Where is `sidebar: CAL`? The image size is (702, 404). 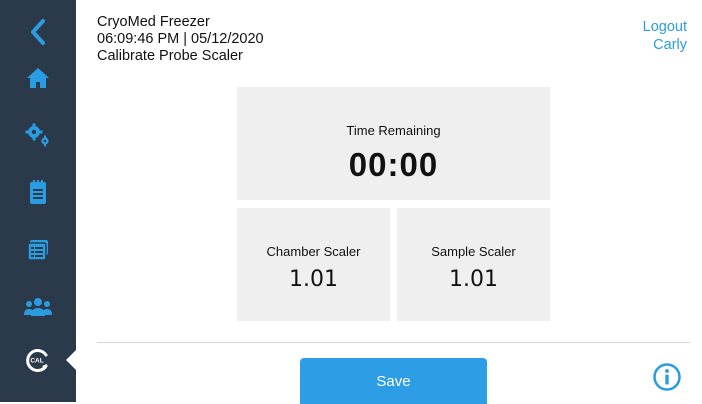
sidebar: CAL is located at coordinates (38, 201).